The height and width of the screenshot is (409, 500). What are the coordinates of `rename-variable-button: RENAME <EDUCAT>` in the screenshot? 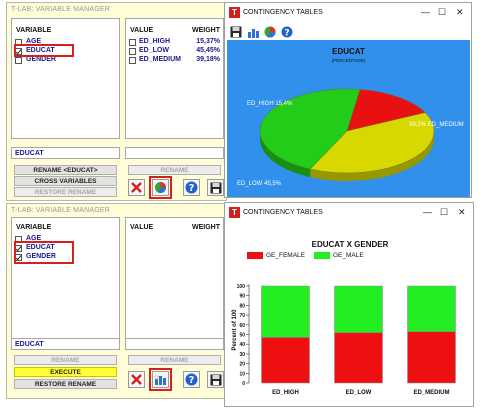 It's located at (65, 170).